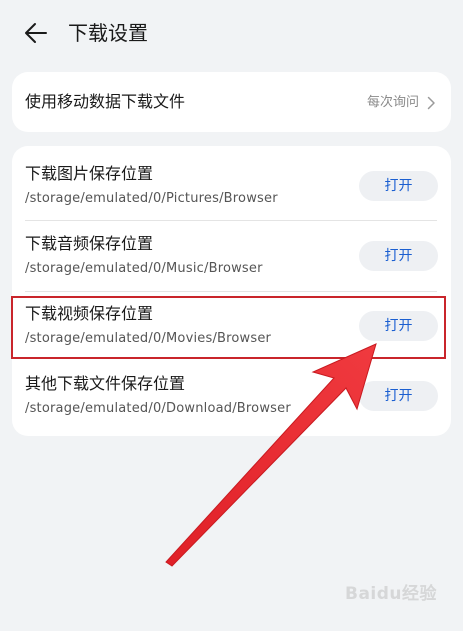  Describe the element at coordinates (105, 383) in the screenshot. I see `location-title: 其他下载文件保存位置` at that location.